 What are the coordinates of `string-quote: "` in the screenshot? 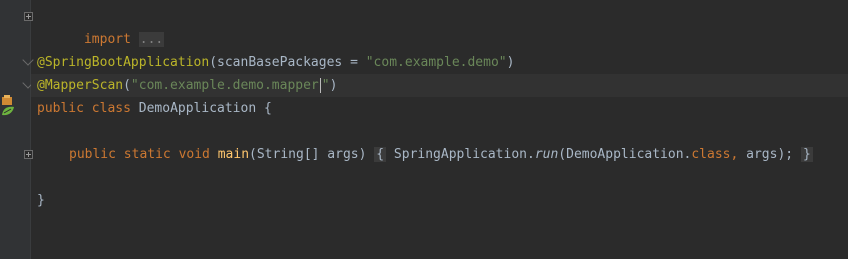 It's located at (325, 85).